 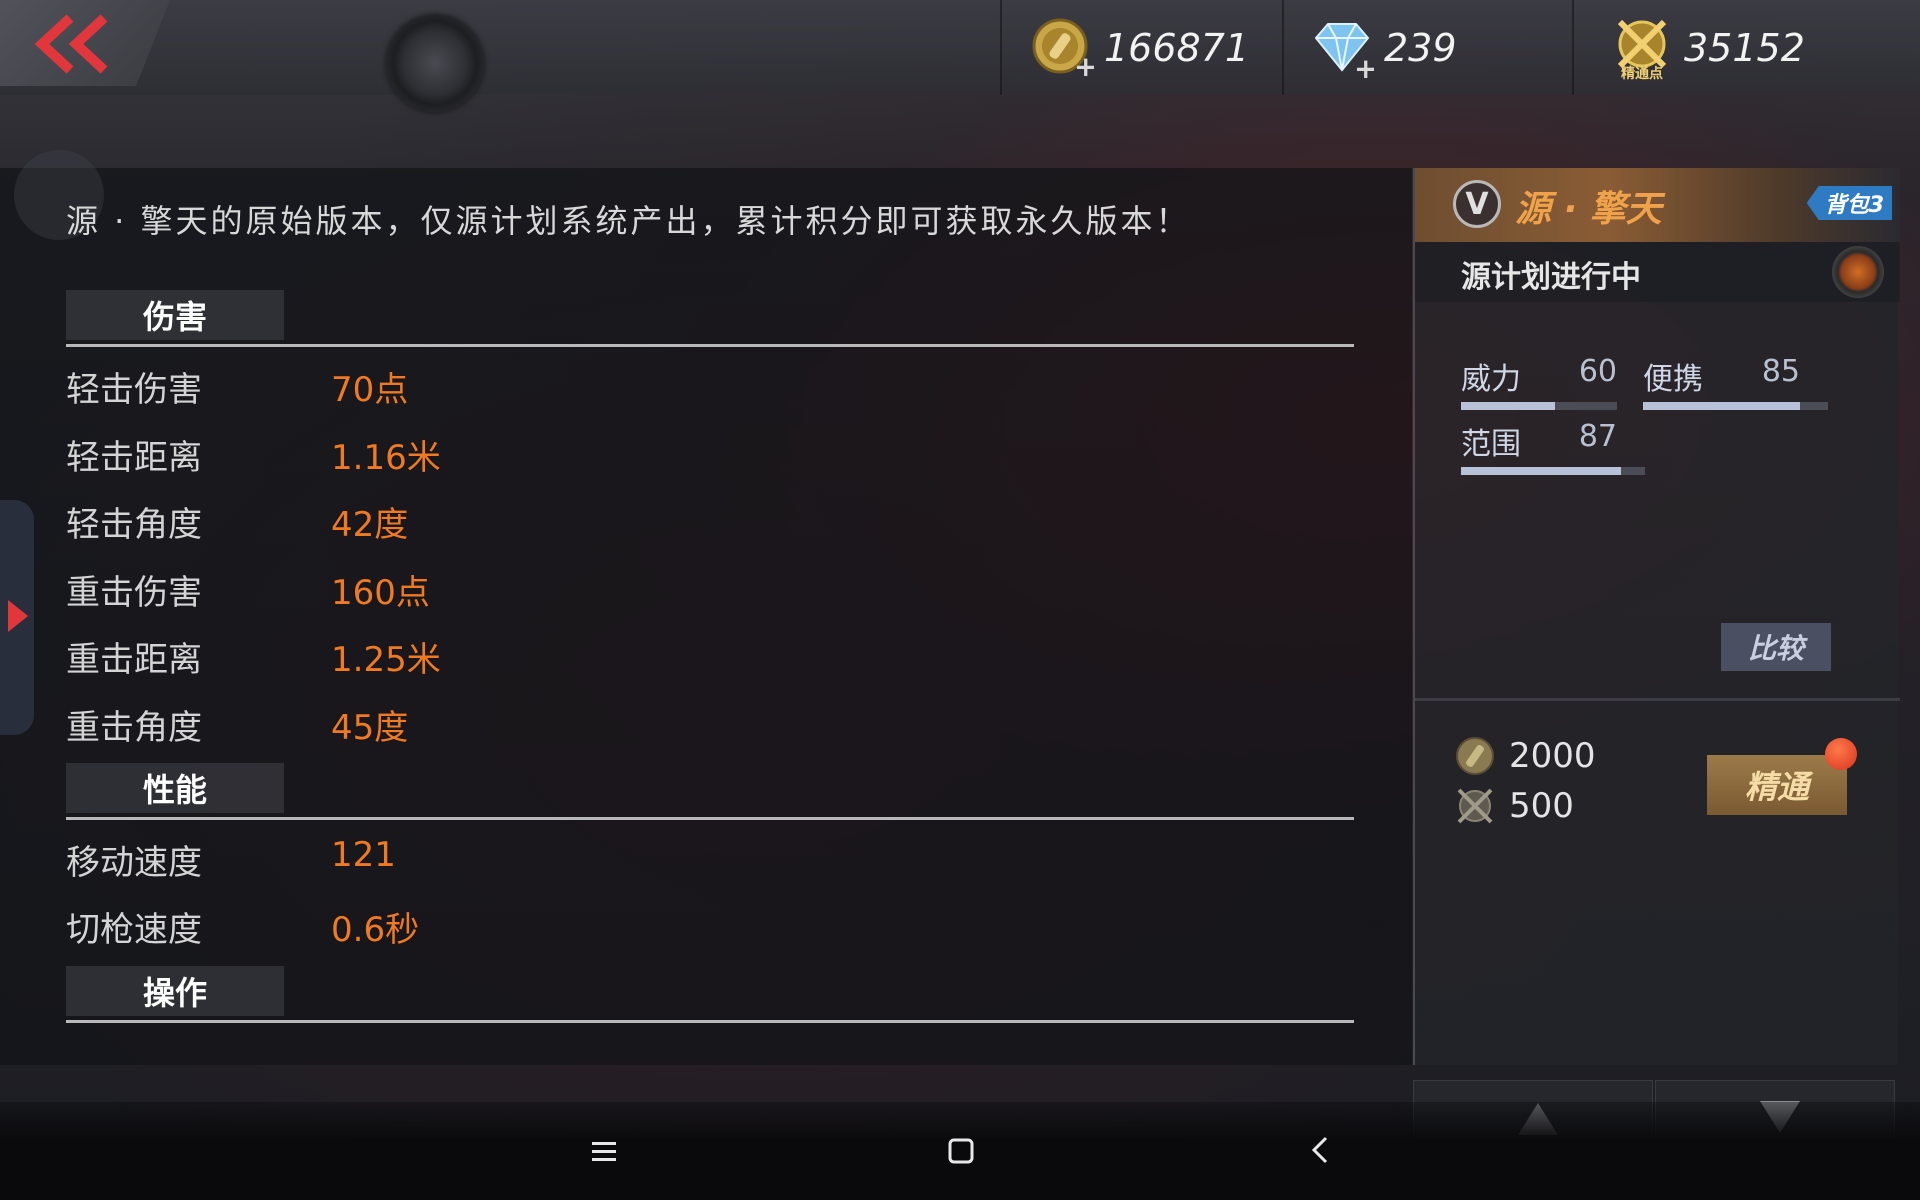 I want to click on stat-name: 重击伤害, so click(x=134, y=593).